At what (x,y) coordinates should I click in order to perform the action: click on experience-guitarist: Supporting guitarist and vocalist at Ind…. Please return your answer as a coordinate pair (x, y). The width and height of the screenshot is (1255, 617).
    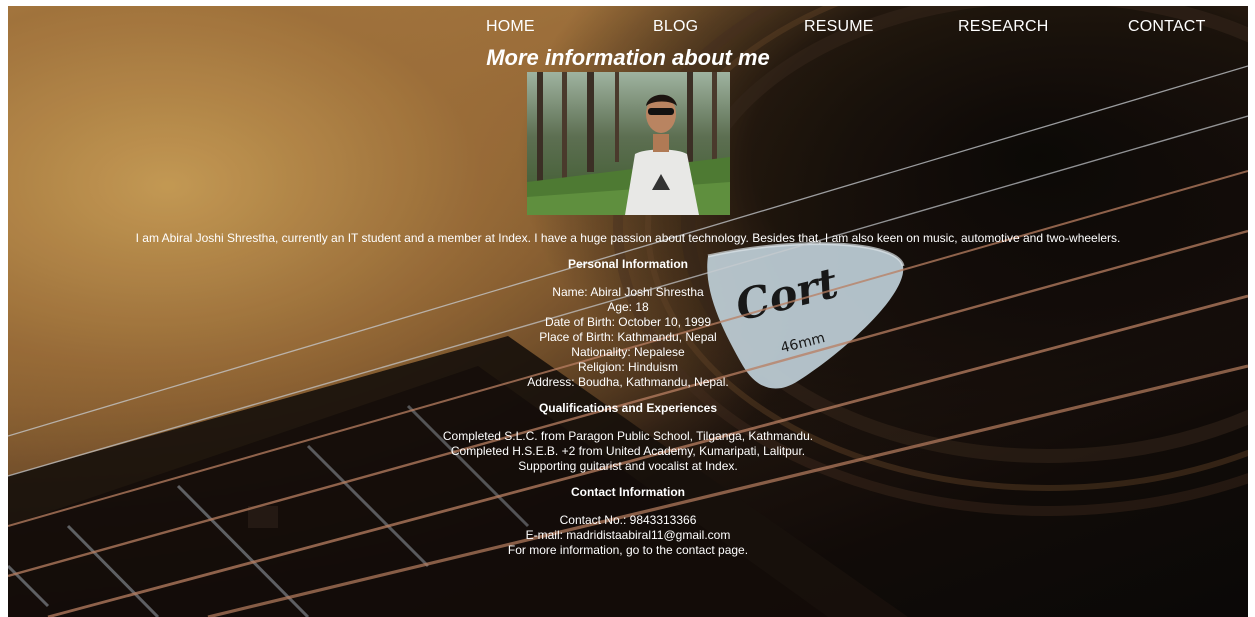
    Looking at the image, I should click on (628, 466).